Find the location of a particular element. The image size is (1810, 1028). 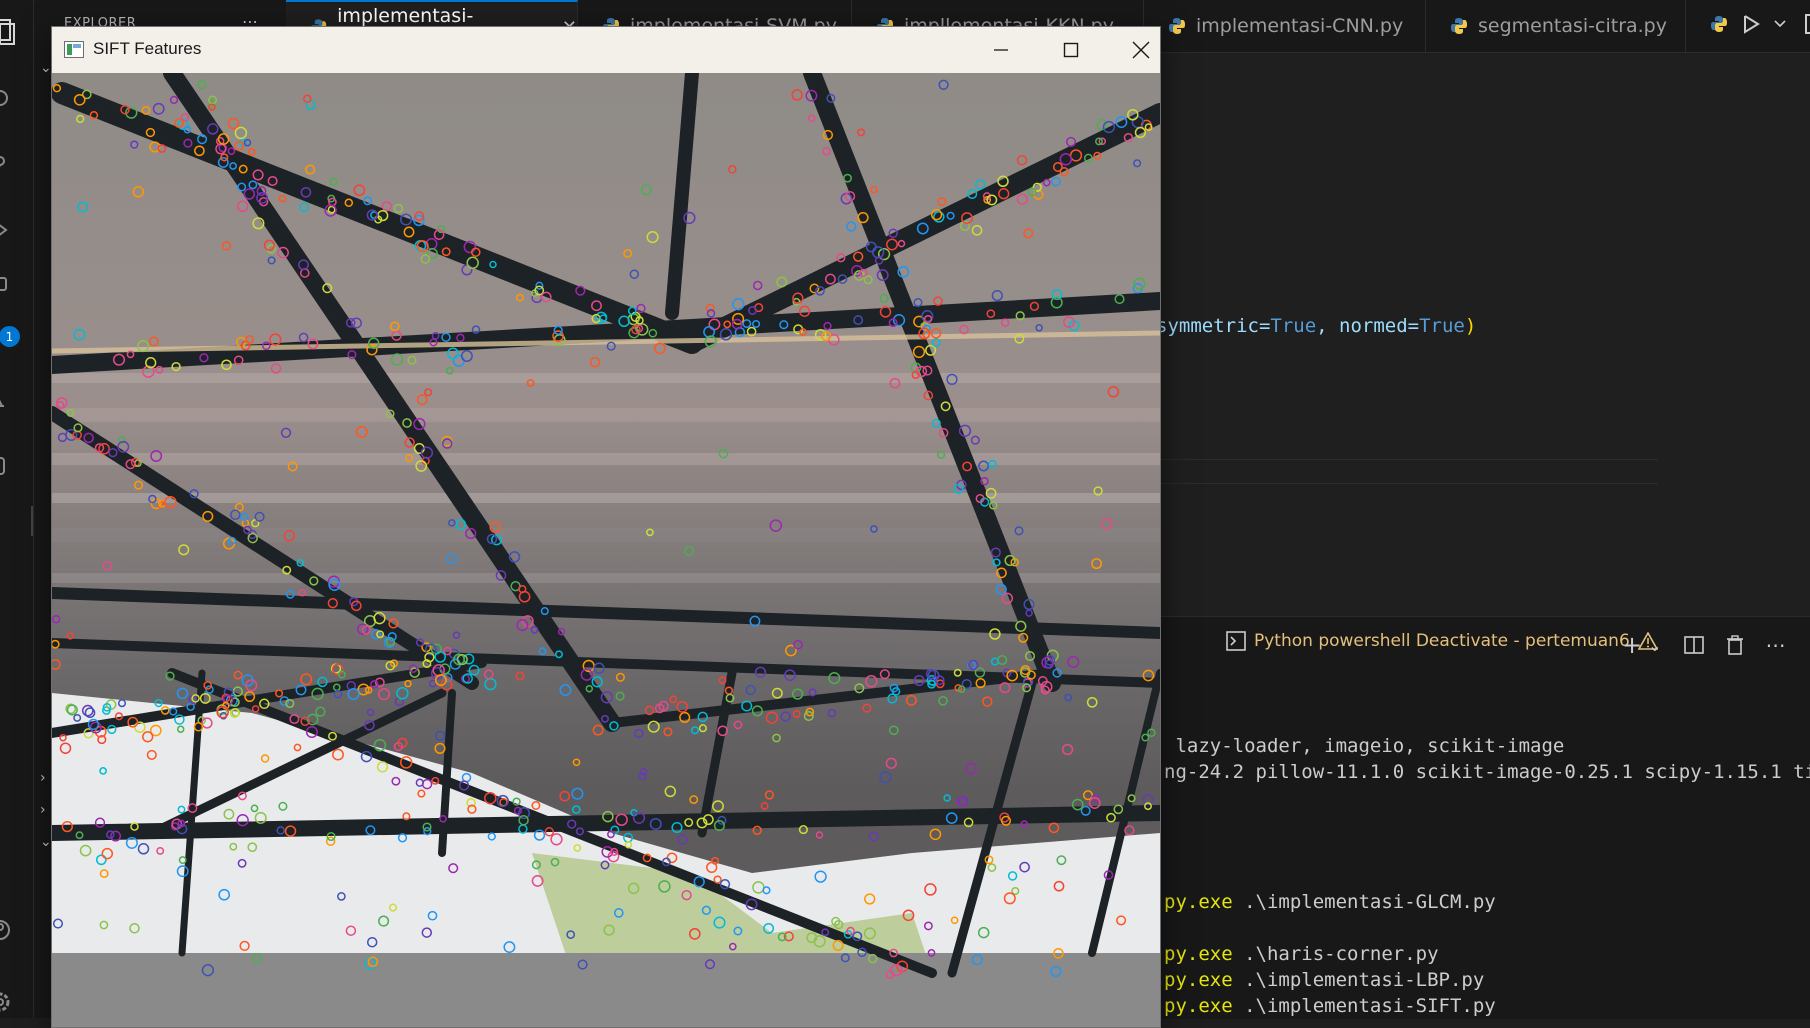

new-terminal-icon: + is located at coordinates (1632, 645).